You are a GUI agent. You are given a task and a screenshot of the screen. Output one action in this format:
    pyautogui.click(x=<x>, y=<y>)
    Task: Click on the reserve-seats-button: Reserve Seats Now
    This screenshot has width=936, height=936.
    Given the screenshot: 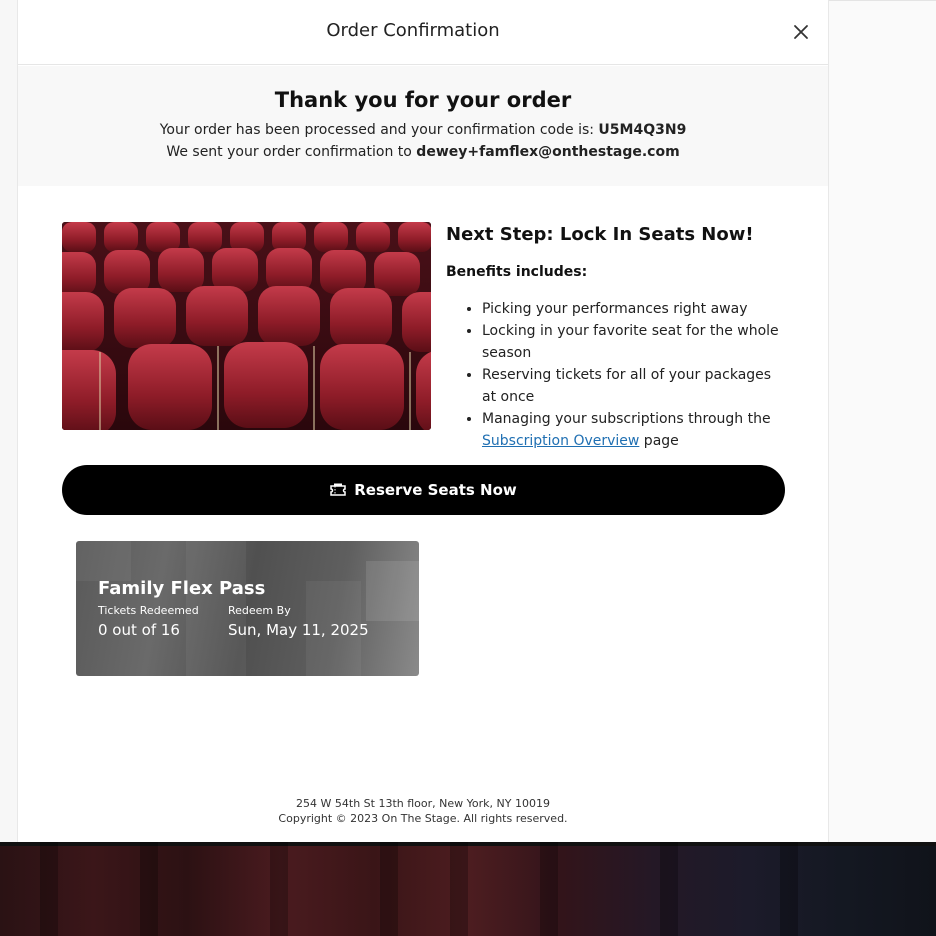 What is the action you would take?
    pyautogui.click(x=423, y=490)
    